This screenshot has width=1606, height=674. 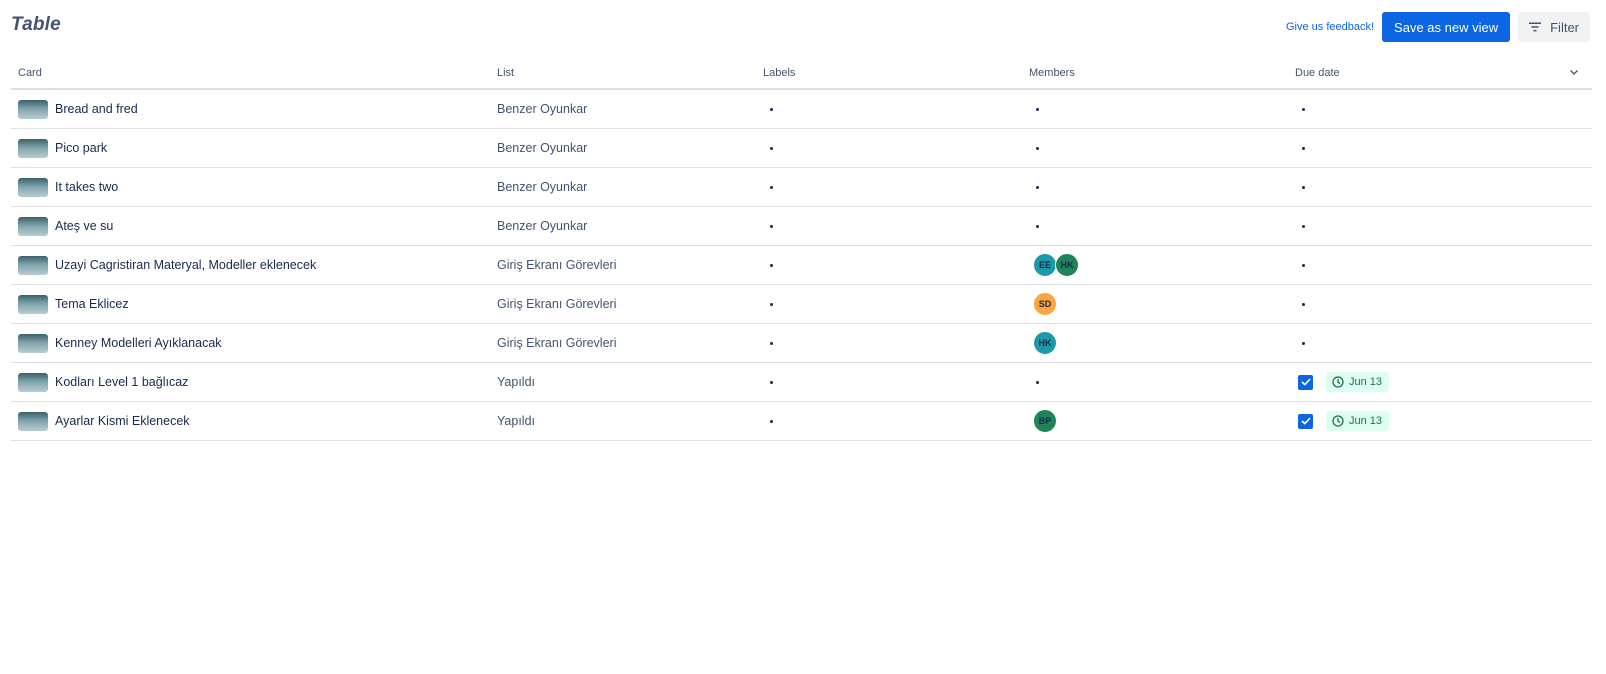 I want to click on due-date-text: Jun 13, so click(x=1366, y=382).